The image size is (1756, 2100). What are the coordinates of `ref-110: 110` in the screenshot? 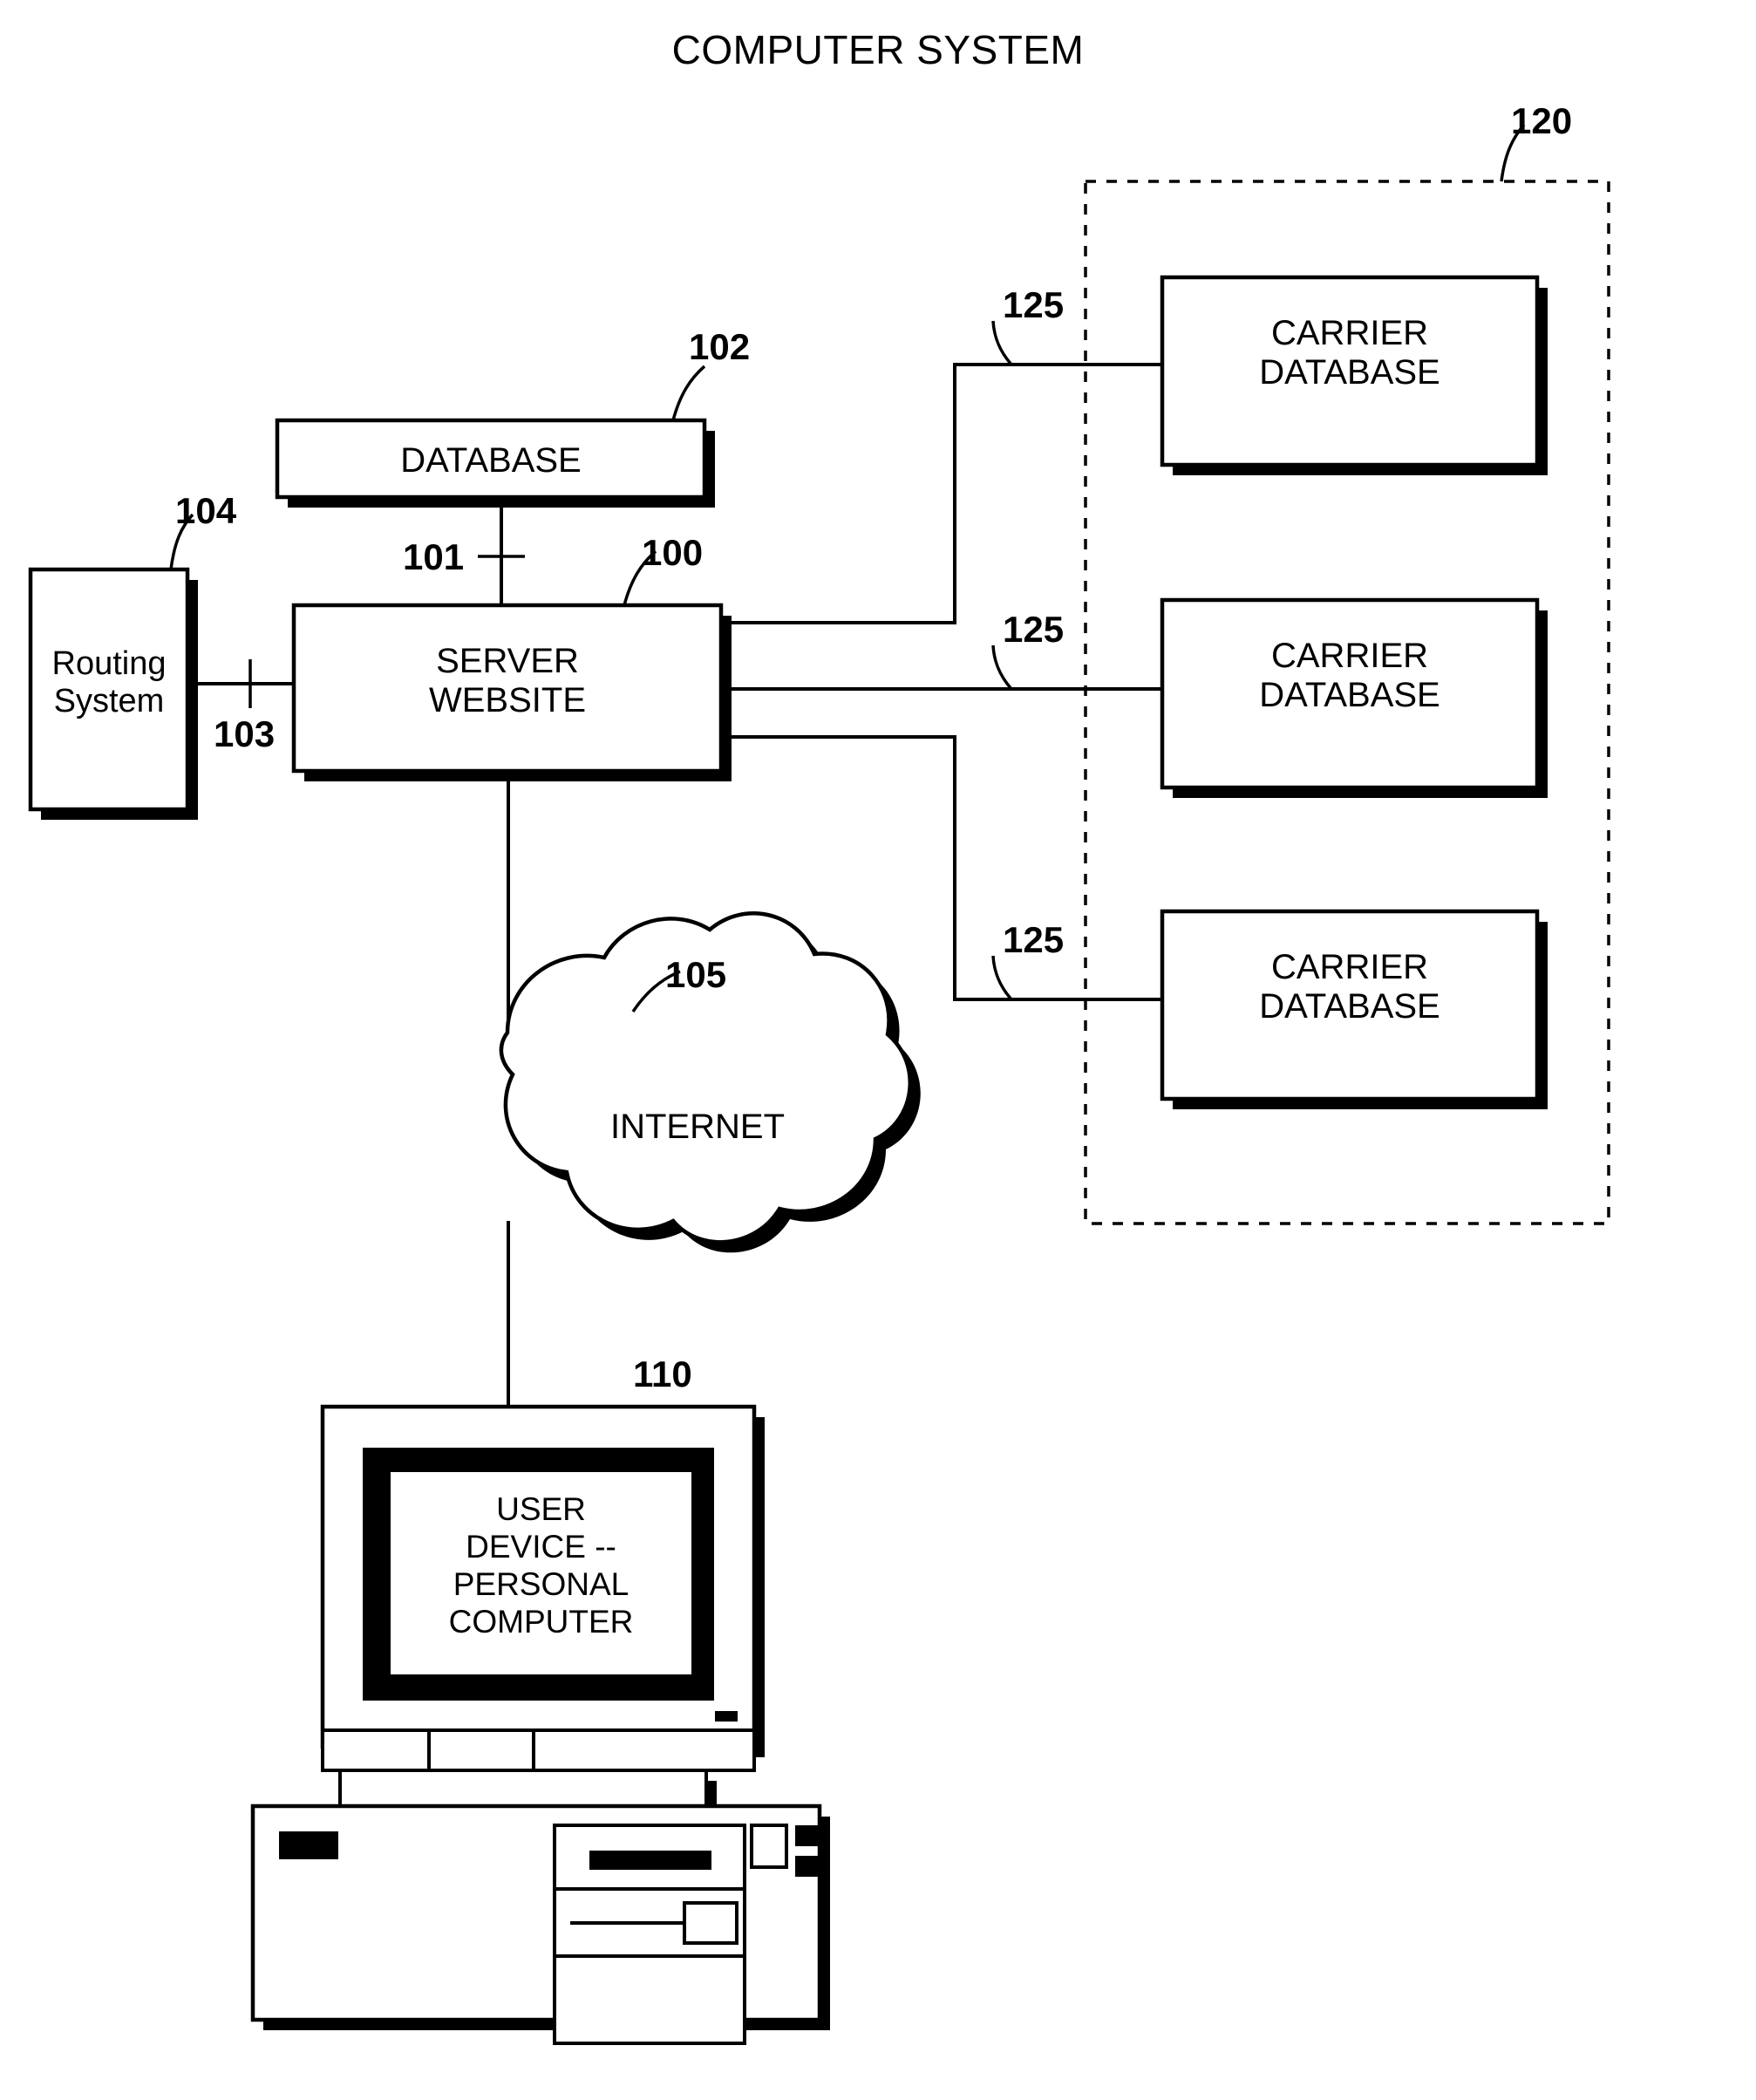 It's located at (662, 1373).